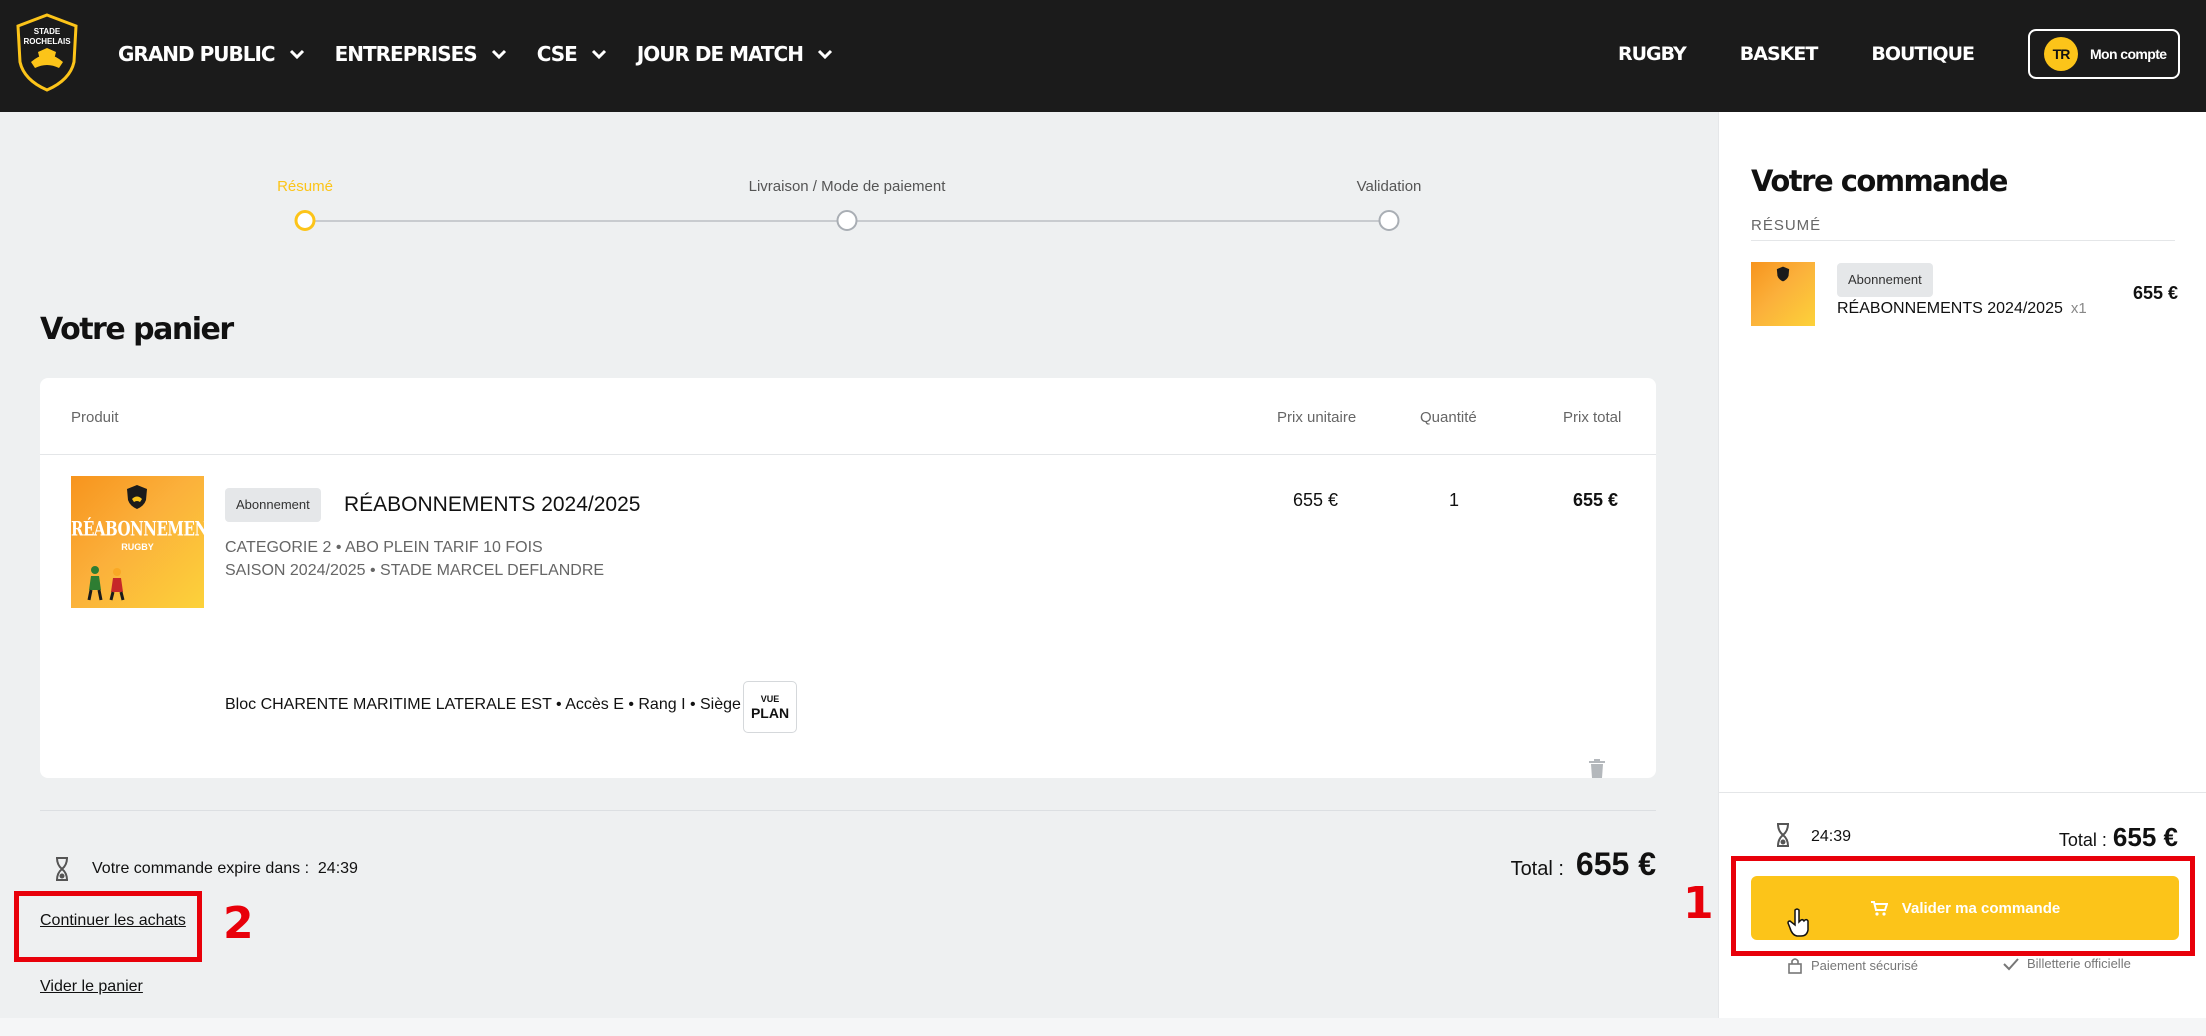  What do you see at coordinates (770, 699) in the screenshot?
I see `view-plan-top: VUE` at bounding box center [770, 699].